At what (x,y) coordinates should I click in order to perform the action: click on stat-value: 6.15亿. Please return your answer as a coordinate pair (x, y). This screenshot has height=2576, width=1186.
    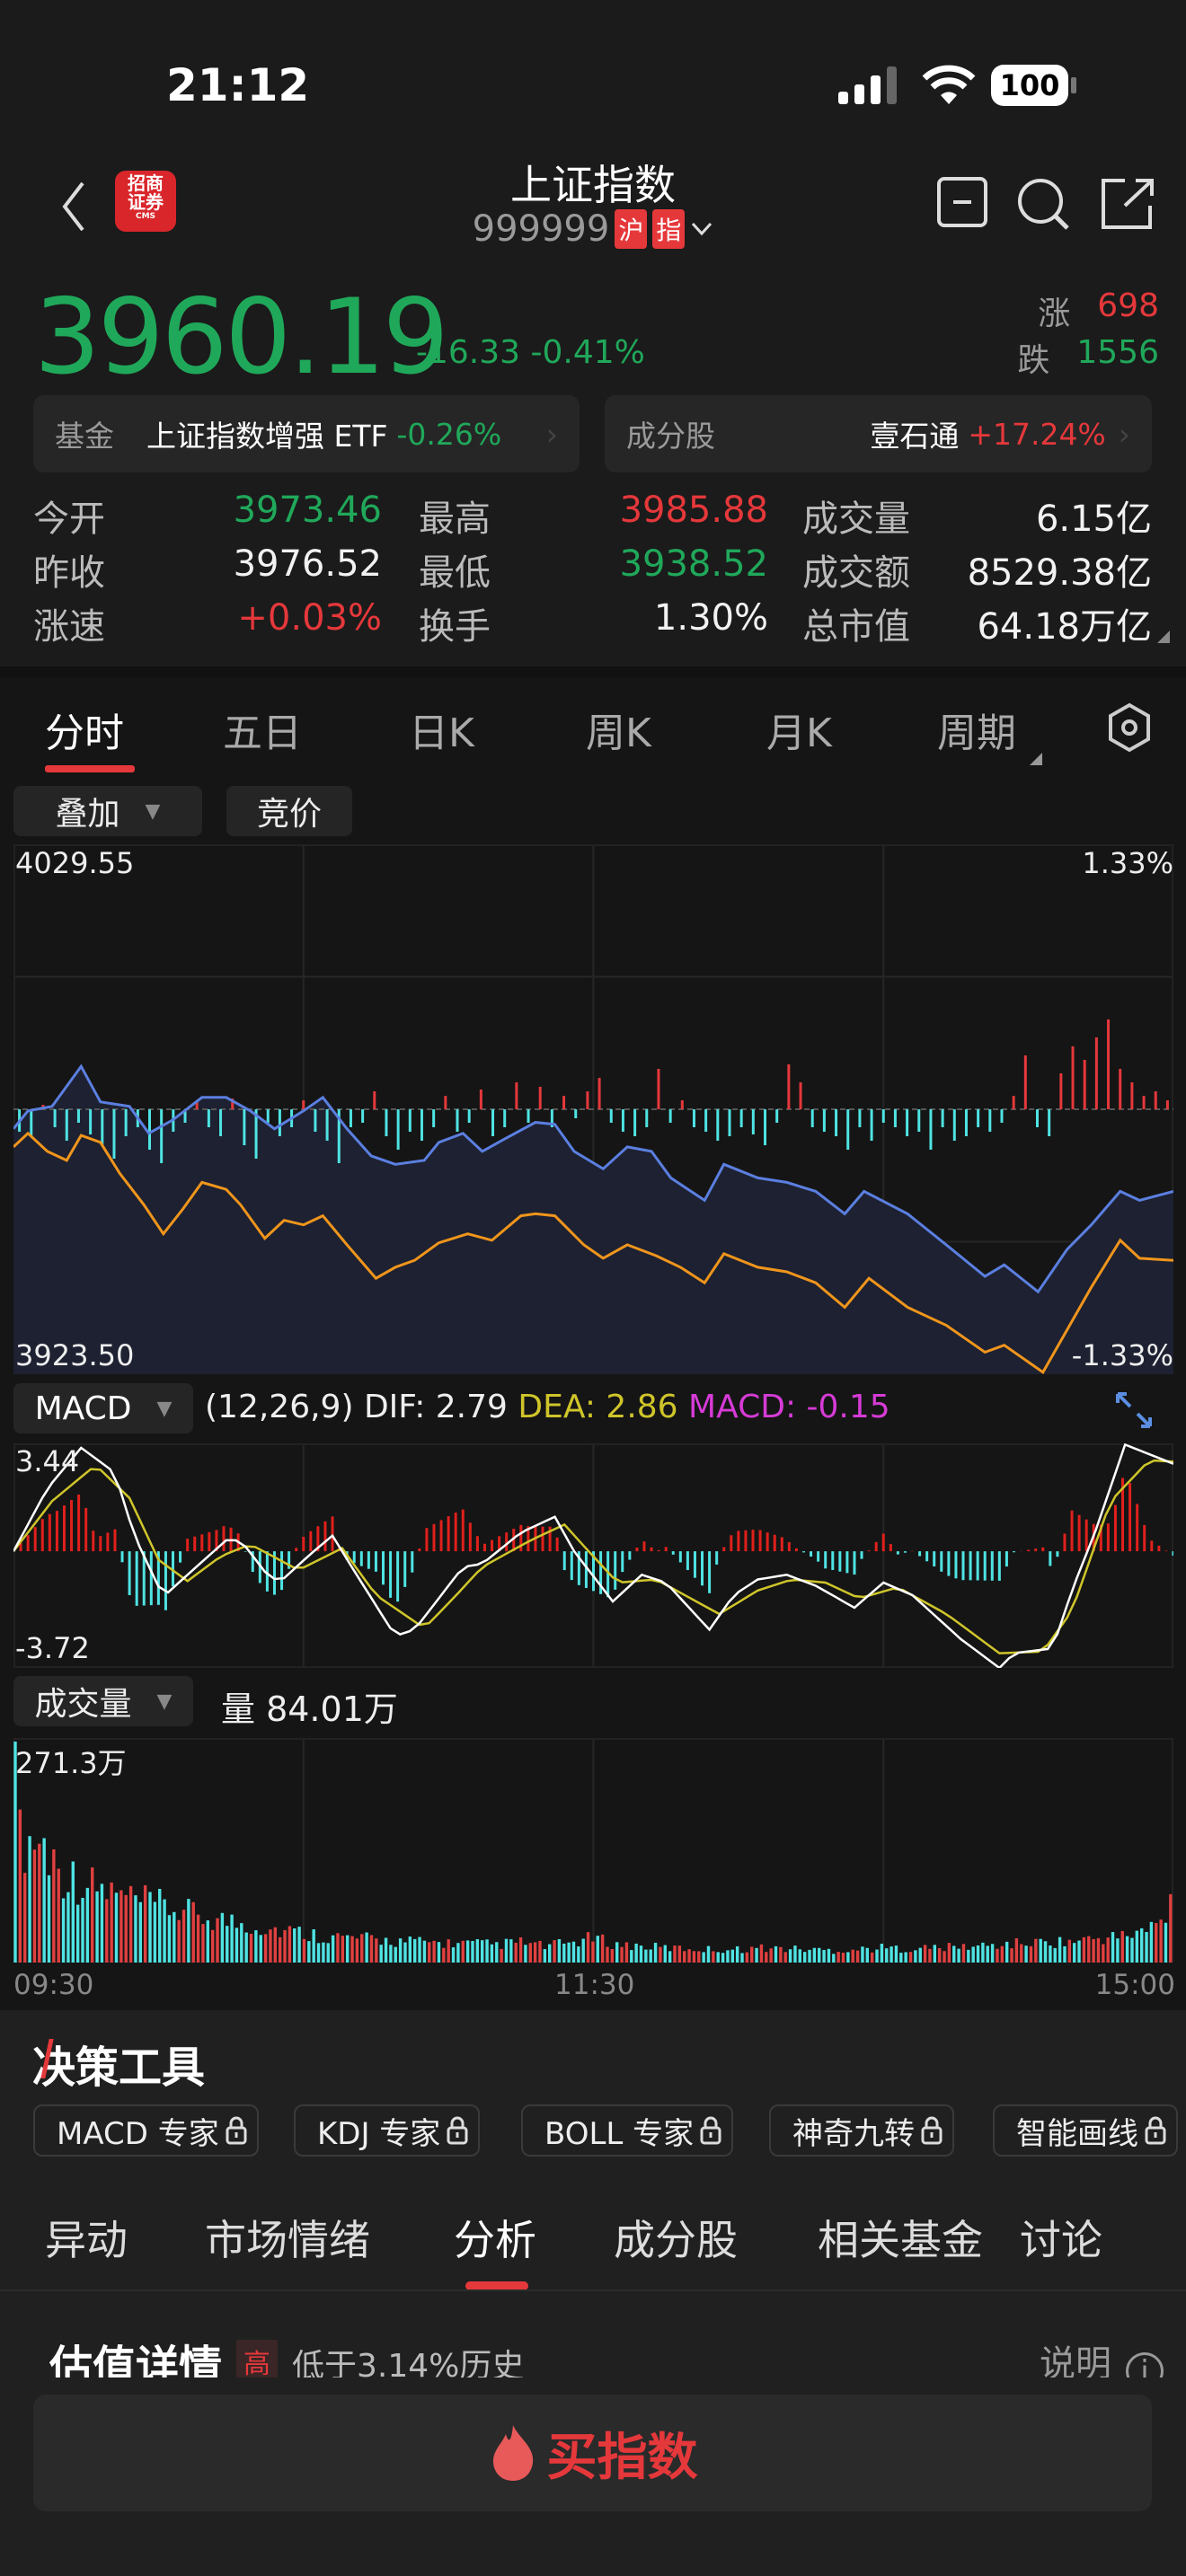
    Looking at the image, I should click on (1093, 519).